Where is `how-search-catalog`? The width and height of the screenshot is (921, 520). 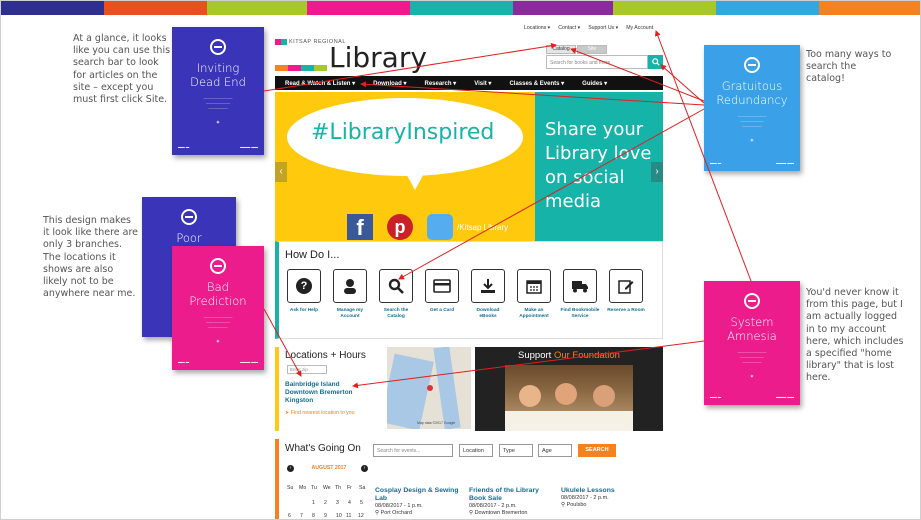 how-search-catalog is located at coordinates (396, 286).